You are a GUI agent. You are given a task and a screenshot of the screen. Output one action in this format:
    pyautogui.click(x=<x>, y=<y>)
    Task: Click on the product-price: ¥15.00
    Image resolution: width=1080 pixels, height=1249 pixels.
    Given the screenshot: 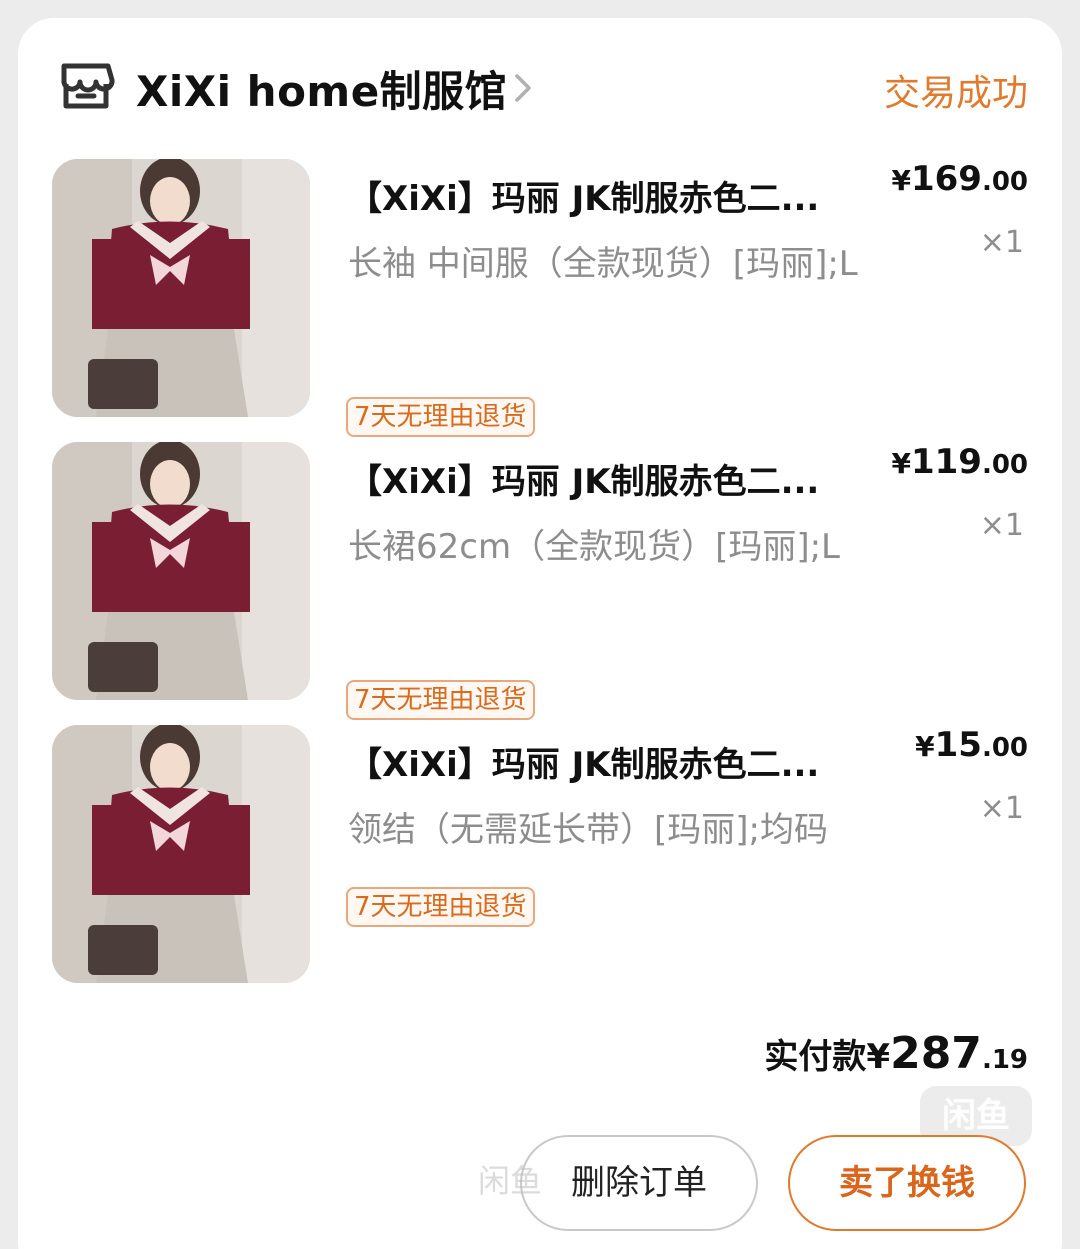 What is the action you would take?
    pyautogui.click(x=971, y=745)
    